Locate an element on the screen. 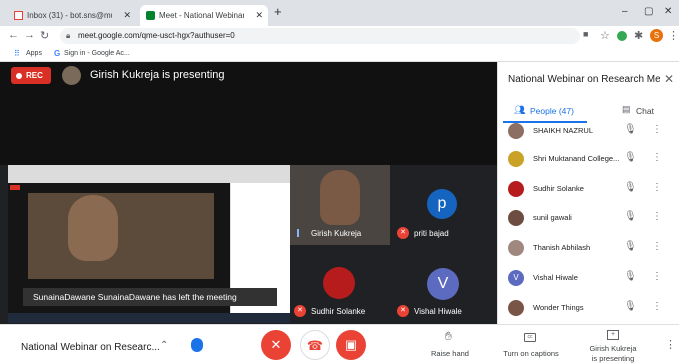  tab-people: People (47) is located at coordinates (552, 111).